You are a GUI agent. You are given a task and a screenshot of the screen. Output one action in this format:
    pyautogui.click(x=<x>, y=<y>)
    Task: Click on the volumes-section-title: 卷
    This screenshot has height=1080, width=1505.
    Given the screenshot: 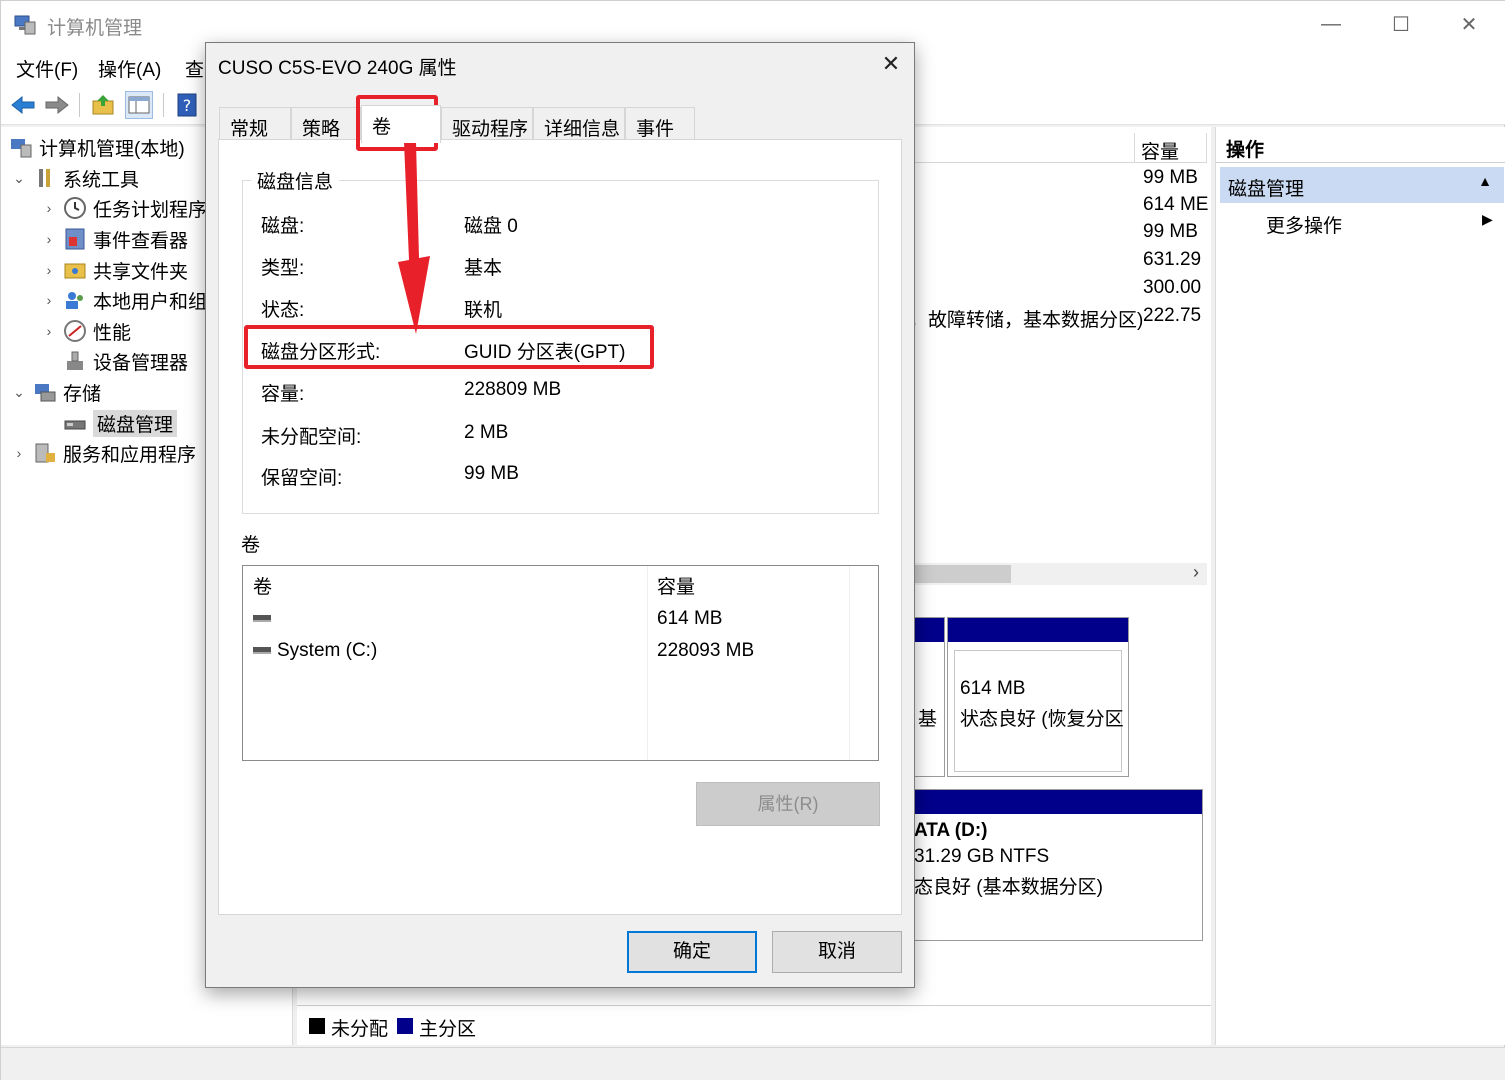 What is the action you would take?
    pyautogui.click(x=251, y=545)
    